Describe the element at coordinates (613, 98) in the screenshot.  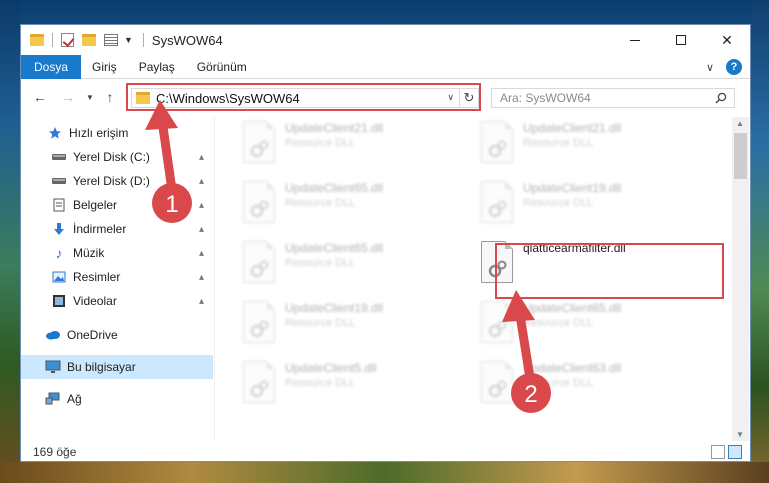
I see `search-input: Ara: SysWOW64` at that location.